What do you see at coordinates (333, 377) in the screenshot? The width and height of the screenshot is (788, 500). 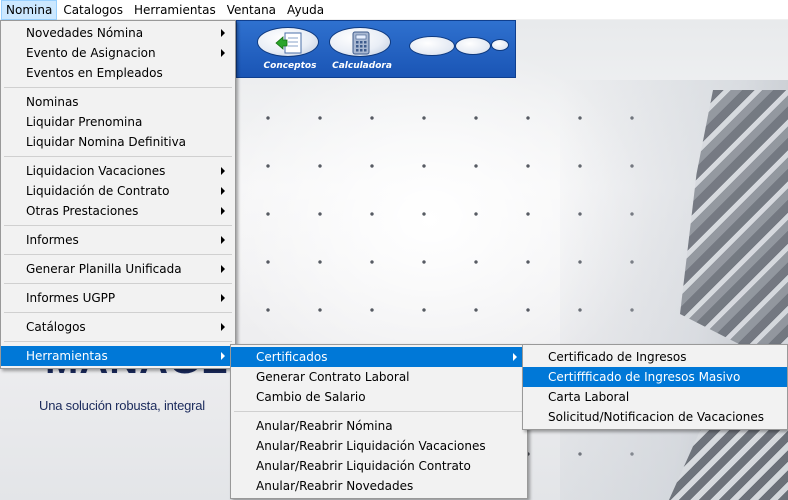 I see `menu-item-label: Generar Contrato Laboral` at bounding box center [333, 377].